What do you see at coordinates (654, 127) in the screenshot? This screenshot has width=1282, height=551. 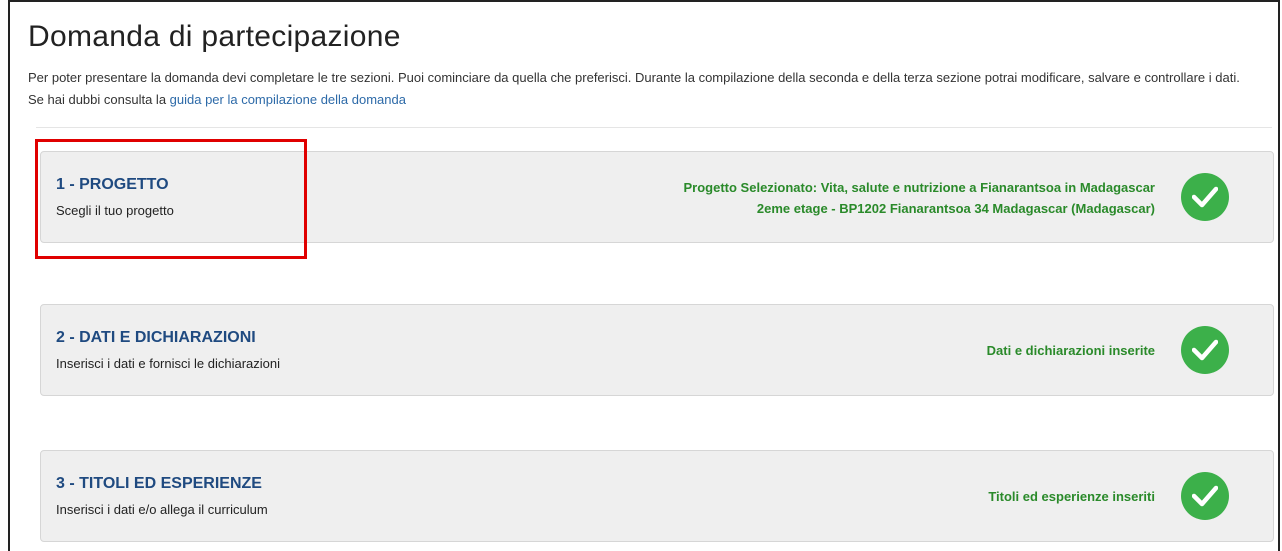 I see `divider` at bounding box center [654, 127].